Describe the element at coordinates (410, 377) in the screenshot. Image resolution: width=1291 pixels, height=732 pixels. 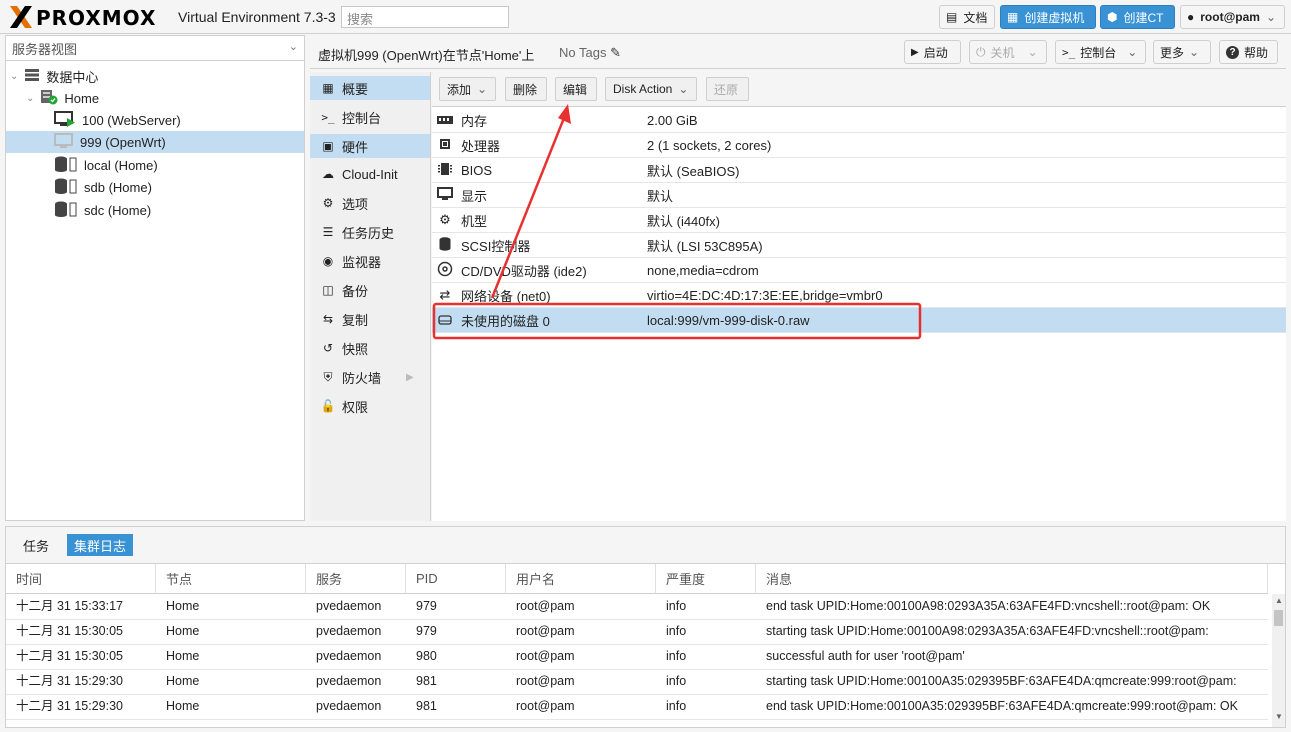
I see `chevron-right-icon: ▶` at that location.